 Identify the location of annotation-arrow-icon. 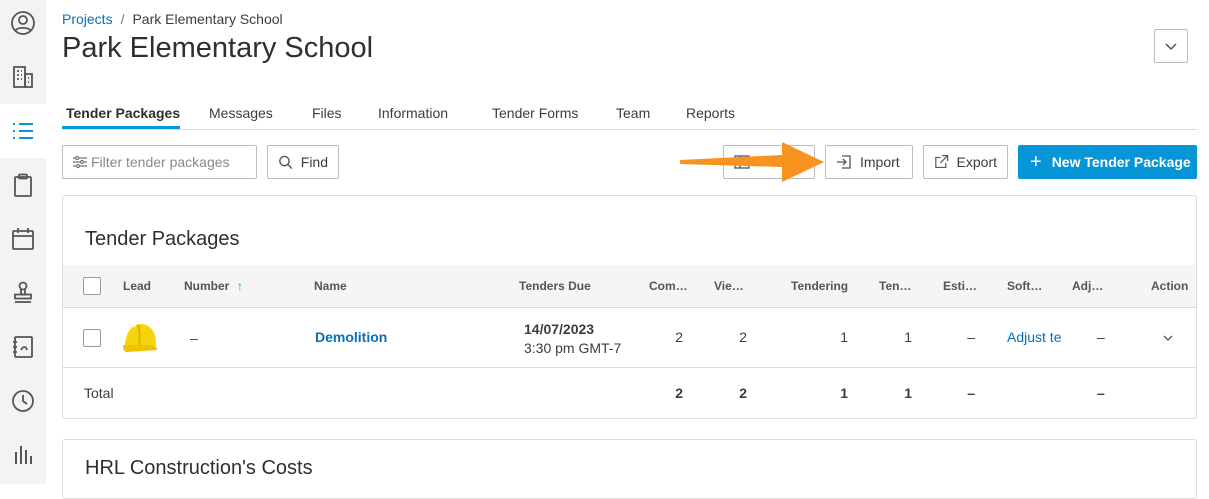
(752, 162).